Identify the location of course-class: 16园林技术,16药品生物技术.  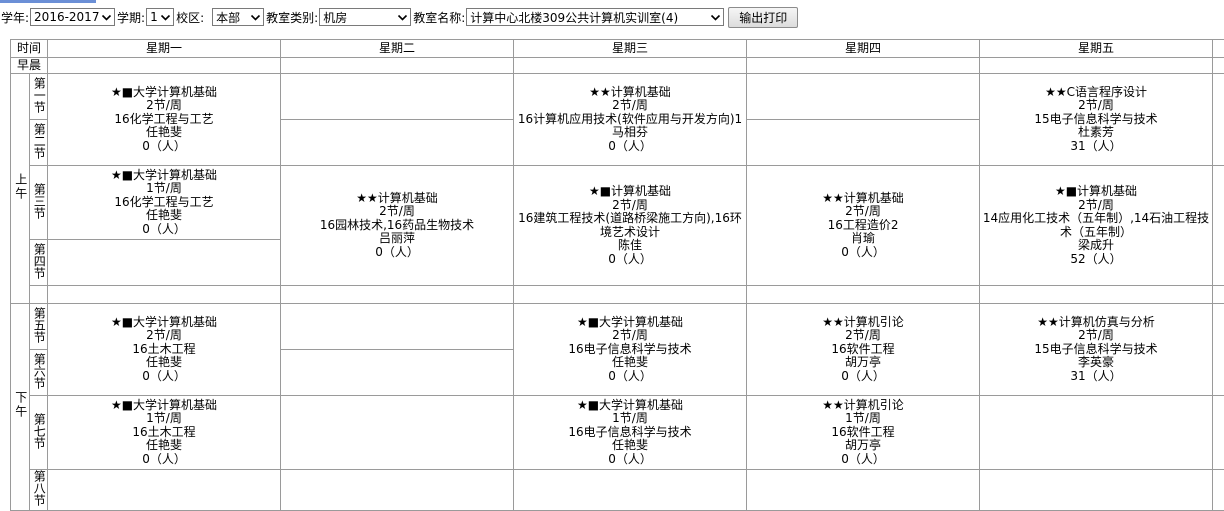
(397, 224).